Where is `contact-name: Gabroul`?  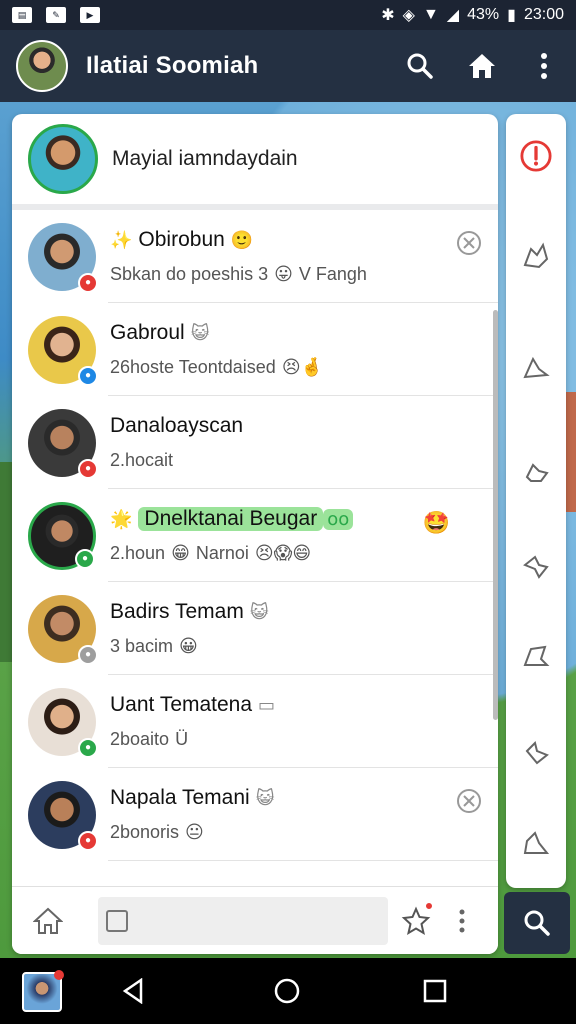 contact-name: Gabroul is located at coordinates (147, 332).